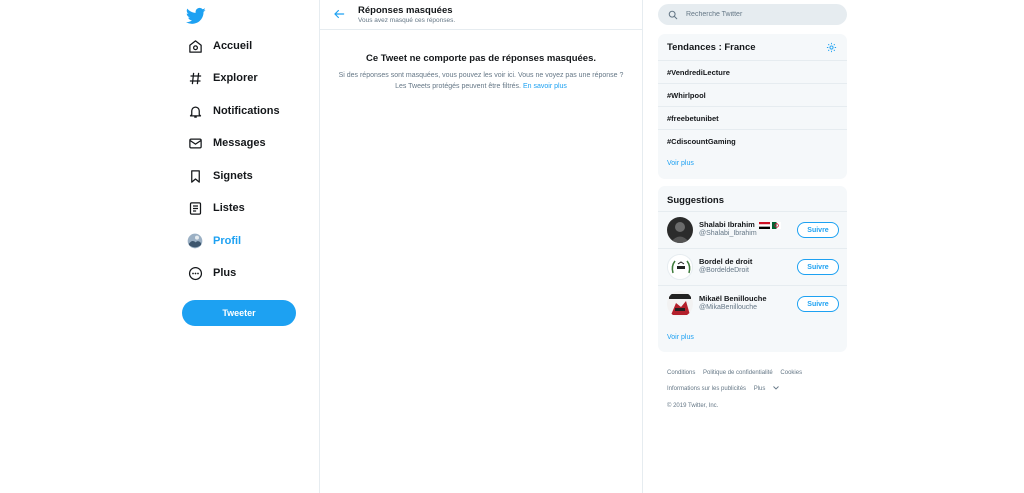 The width and height of the screenshot is (1024, 493). Describe the element at coordinates (680, 337) in the screenshot. I see `suggestions-see-more-link: Voir plus` at that location.